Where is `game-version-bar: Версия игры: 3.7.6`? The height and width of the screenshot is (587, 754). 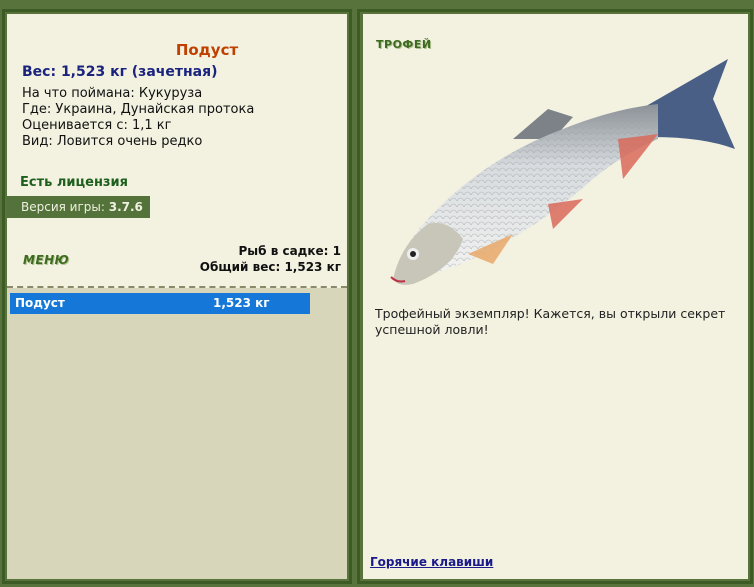
game-version-bar: Версия игры: 3.7.6 is located at coordinates (78, 207).